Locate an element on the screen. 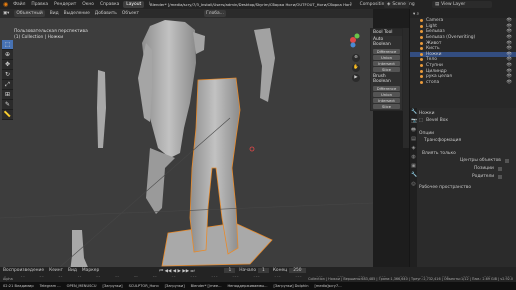 This screenshot has height=290, width=516. options-section: Опции is located at coordinates (426, 133).